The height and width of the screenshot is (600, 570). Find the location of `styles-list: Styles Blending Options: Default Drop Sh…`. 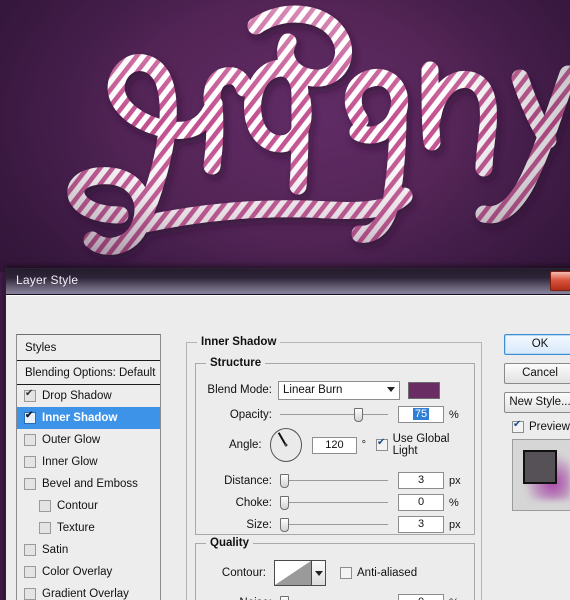

styles-list: Styles Blending Options: Default Drop Sh… is located at coordinates (88, 467).